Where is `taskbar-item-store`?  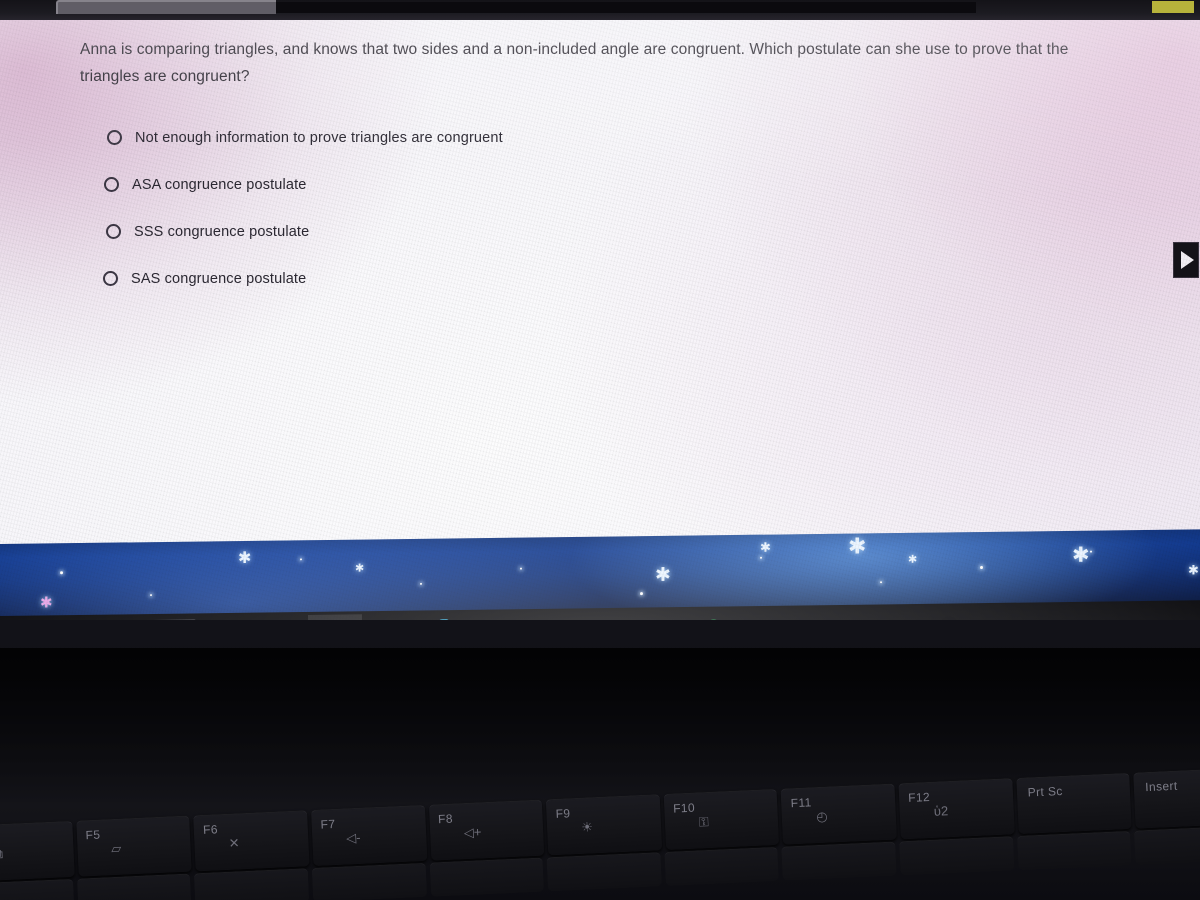 taskbar-item-store is located at coordinates (443, 616).